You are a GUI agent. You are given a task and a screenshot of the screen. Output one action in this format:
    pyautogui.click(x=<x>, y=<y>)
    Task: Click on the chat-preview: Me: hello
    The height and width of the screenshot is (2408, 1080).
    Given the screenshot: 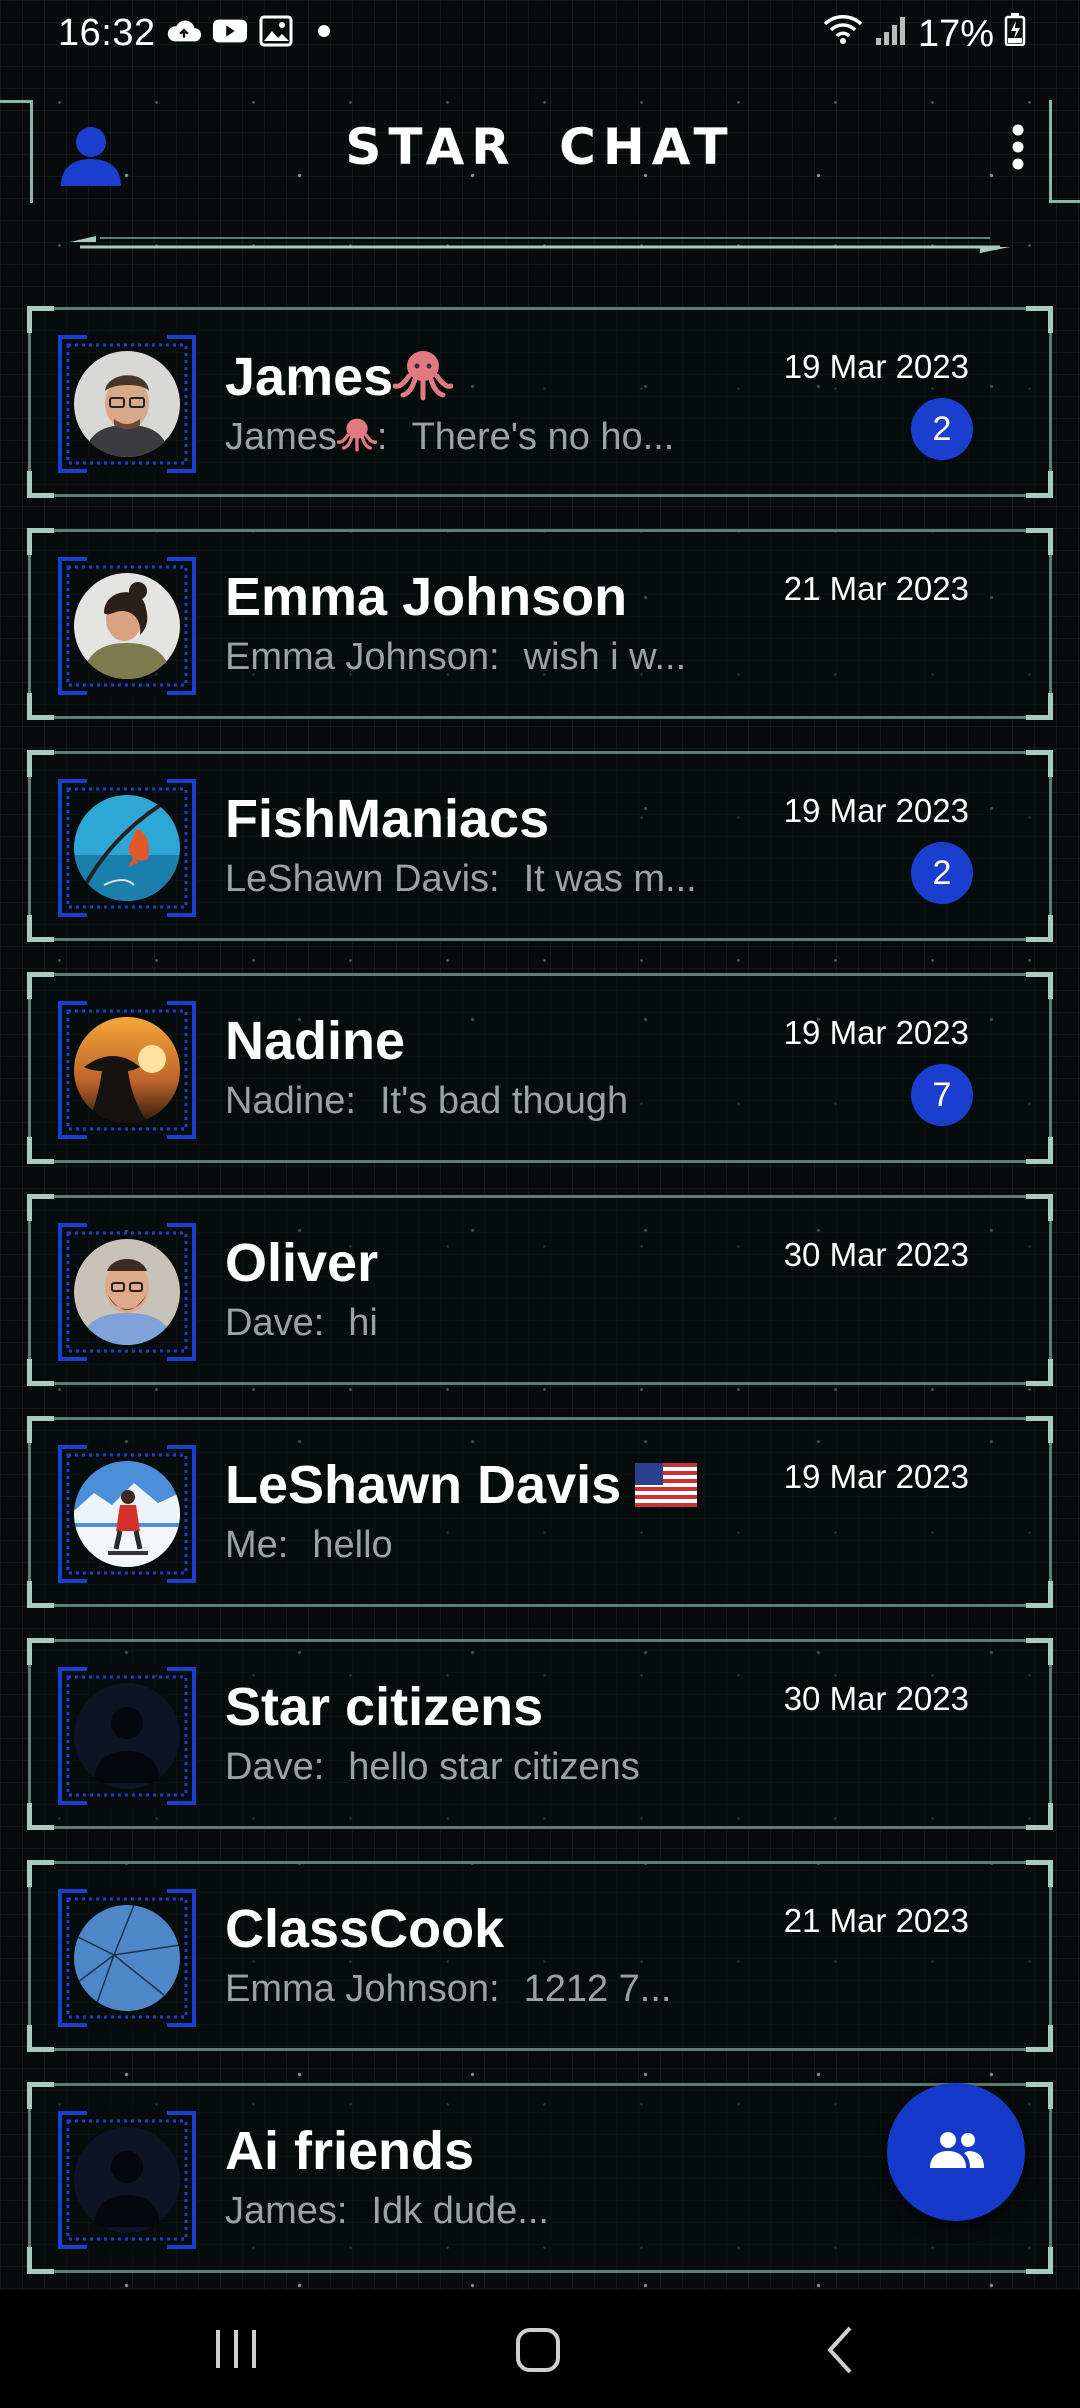 What is the action you would take?
    pyautogui.click(x=309, y=1545)
    